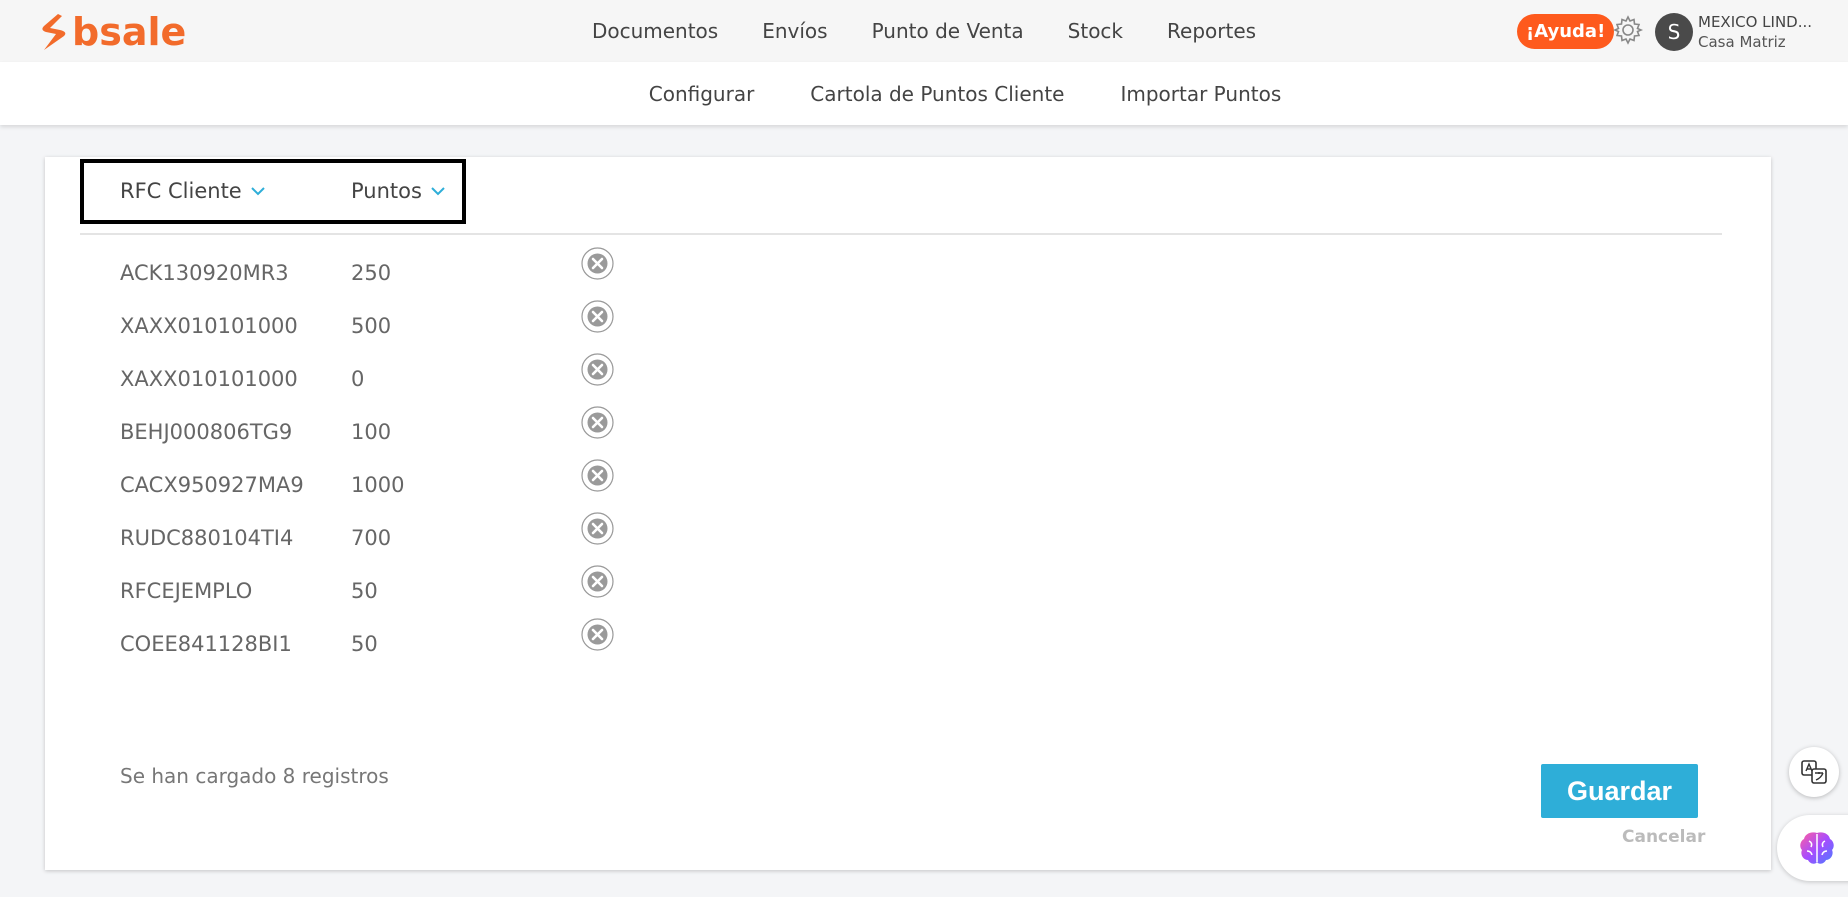 The image size is (1848, 897). Describe the element at coordinates (371, 273) in the screenshot. I see `points-cell: 250` at that location.